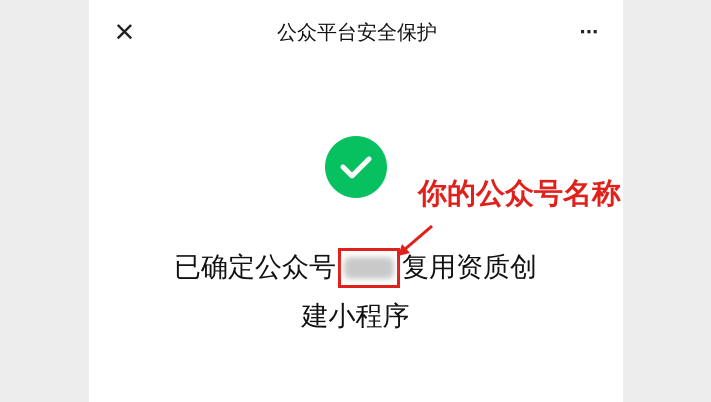 The image size is (711, 402). Describe the element at coordinates (589, 32) in the screenshot. I see `more-button: ···` at that location.